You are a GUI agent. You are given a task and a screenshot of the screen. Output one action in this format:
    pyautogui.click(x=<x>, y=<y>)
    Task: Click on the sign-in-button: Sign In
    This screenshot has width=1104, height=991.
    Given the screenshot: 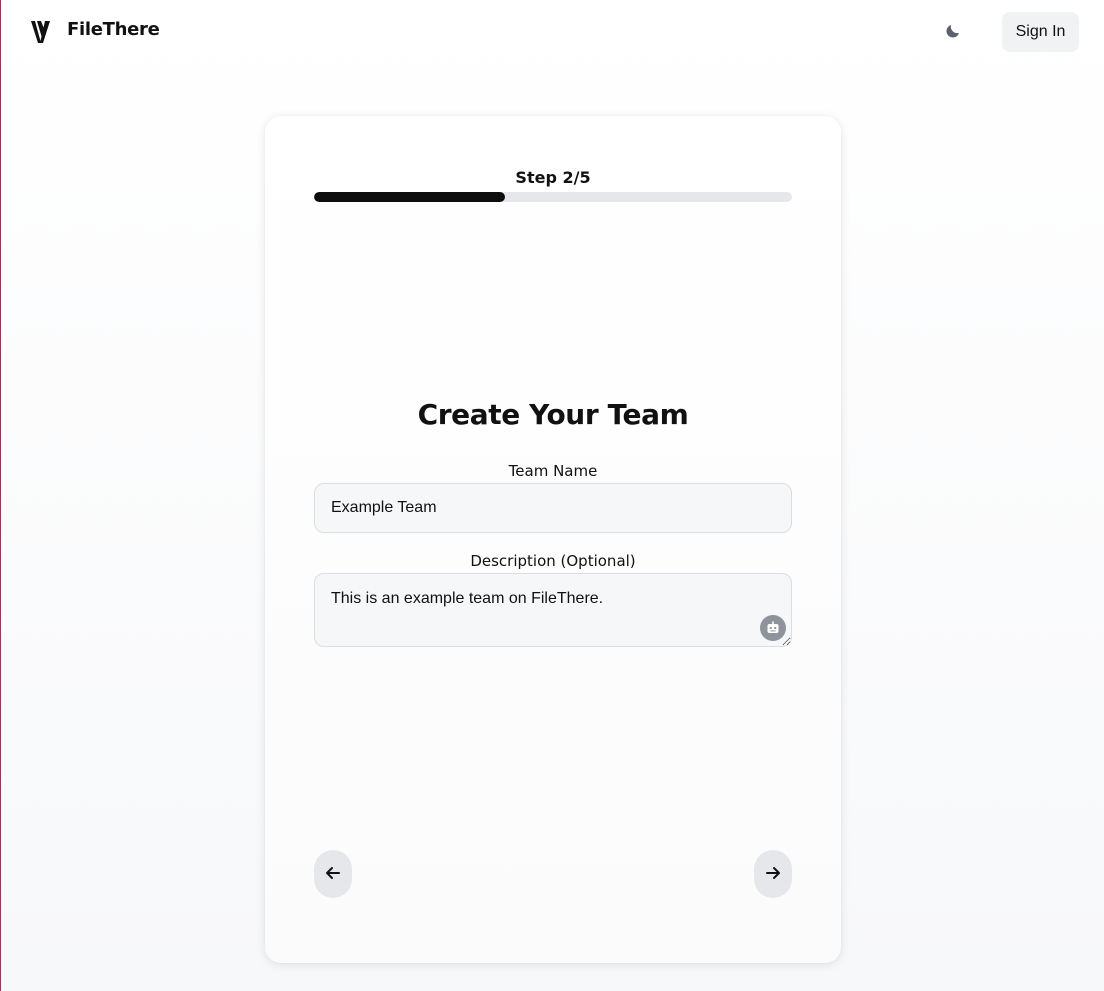 What is the action you would take?
    pyautogui.click(x=1040, y=32)
    